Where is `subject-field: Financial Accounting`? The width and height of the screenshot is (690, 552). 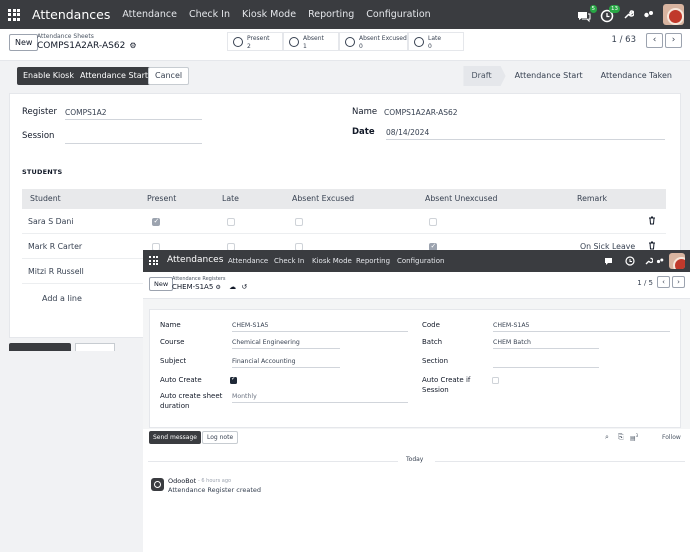 subject-field: Financial Accounting is located at coordinates (286, 363).